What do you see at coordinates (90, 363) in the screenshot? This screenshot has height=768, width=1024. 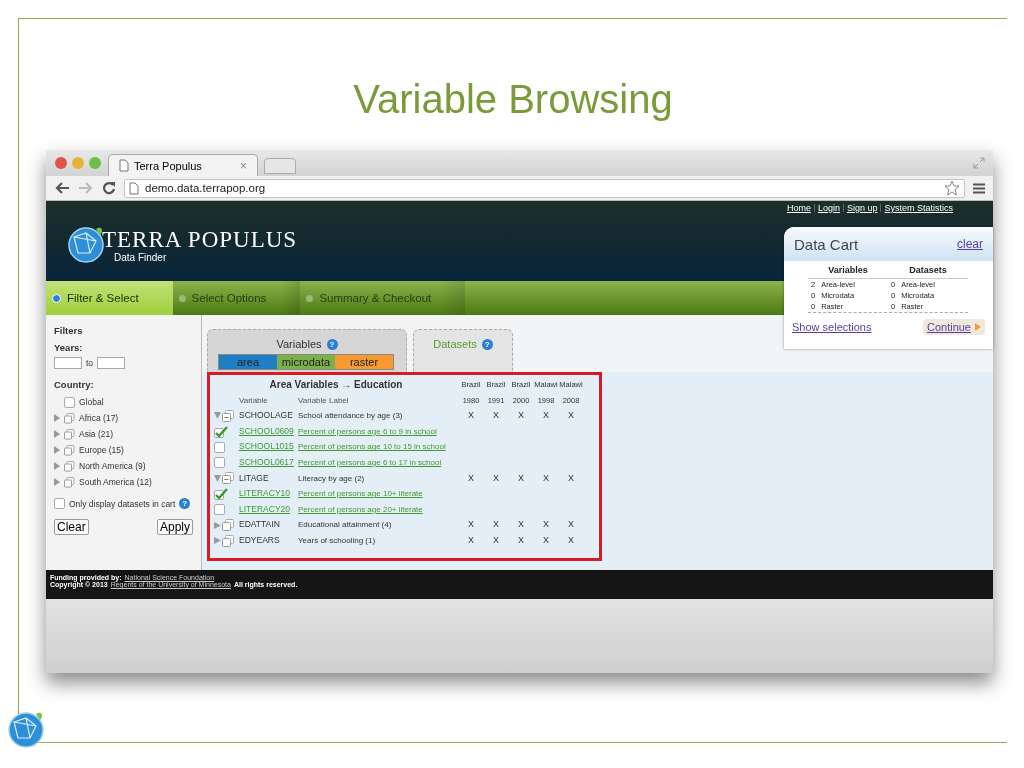 I see `to-label: to` at bounding box center [90, 363].